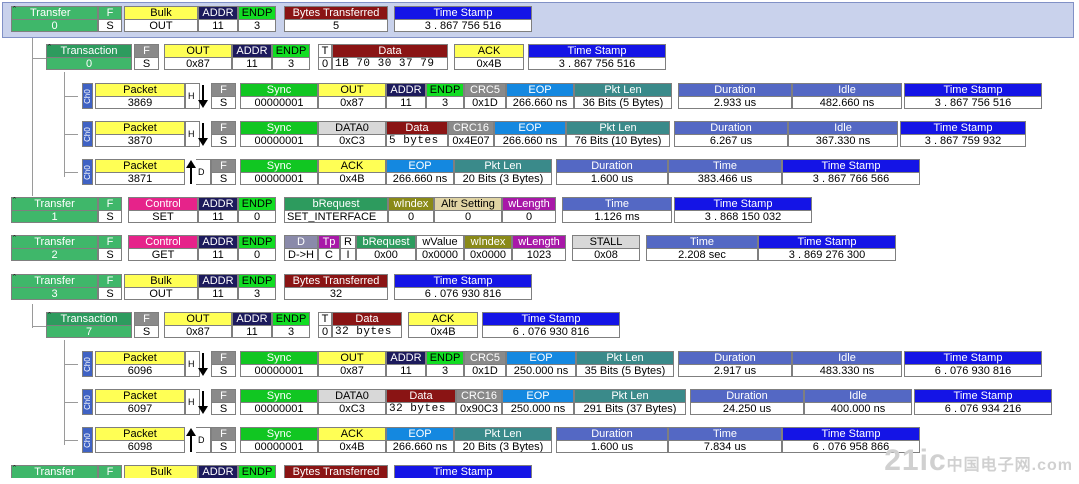 This screenshot has width=1079, height=484. What do you see at coordinates (539, 248) in the screenshot?
I see `wlength-cell: wLength 1023` at bounding box center [539, 248].